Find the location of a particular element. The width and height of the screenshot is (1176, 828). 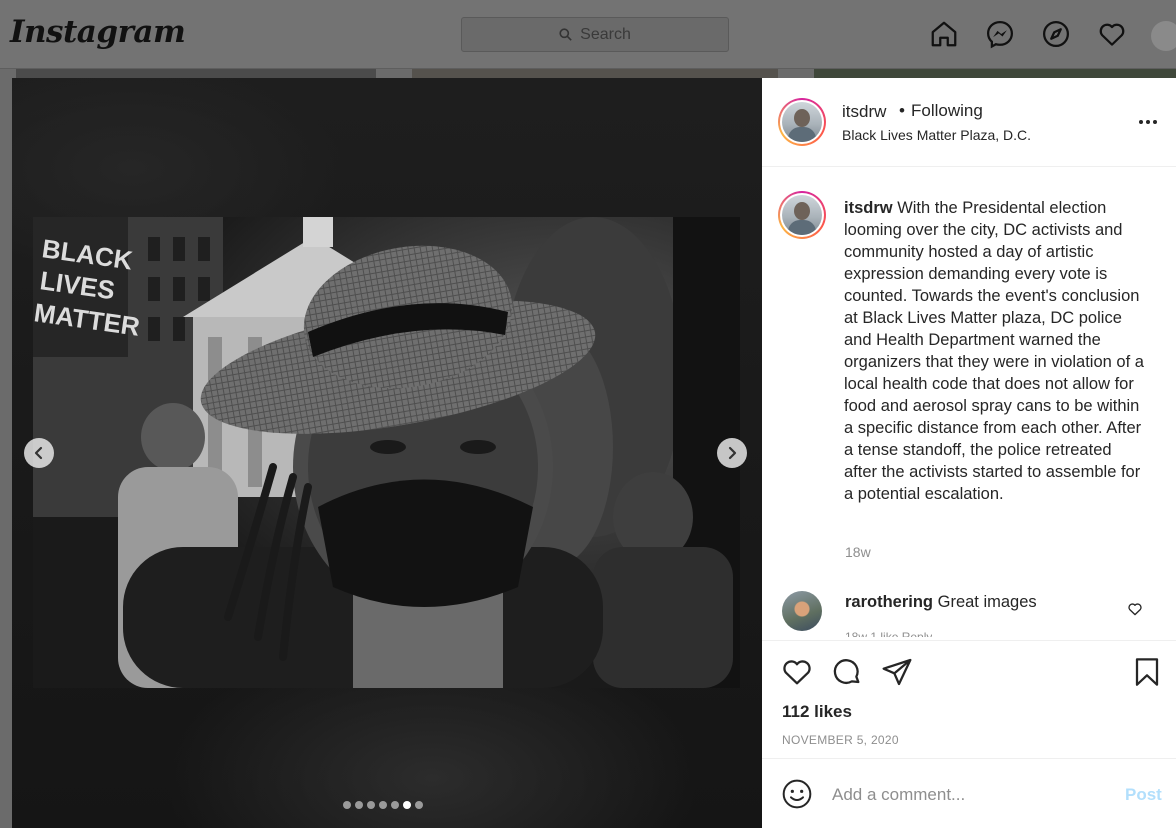

emoji-icon is located at coordinates (797, 794).